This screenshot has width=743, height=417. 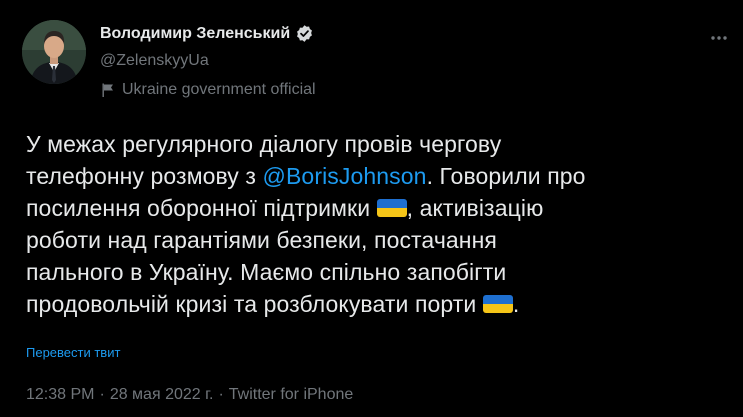 What do you see at coordinates (506, 176) in the screenshot?
I see `tweet-text-segment: . Говорили про` at bounding box center [506, 176].